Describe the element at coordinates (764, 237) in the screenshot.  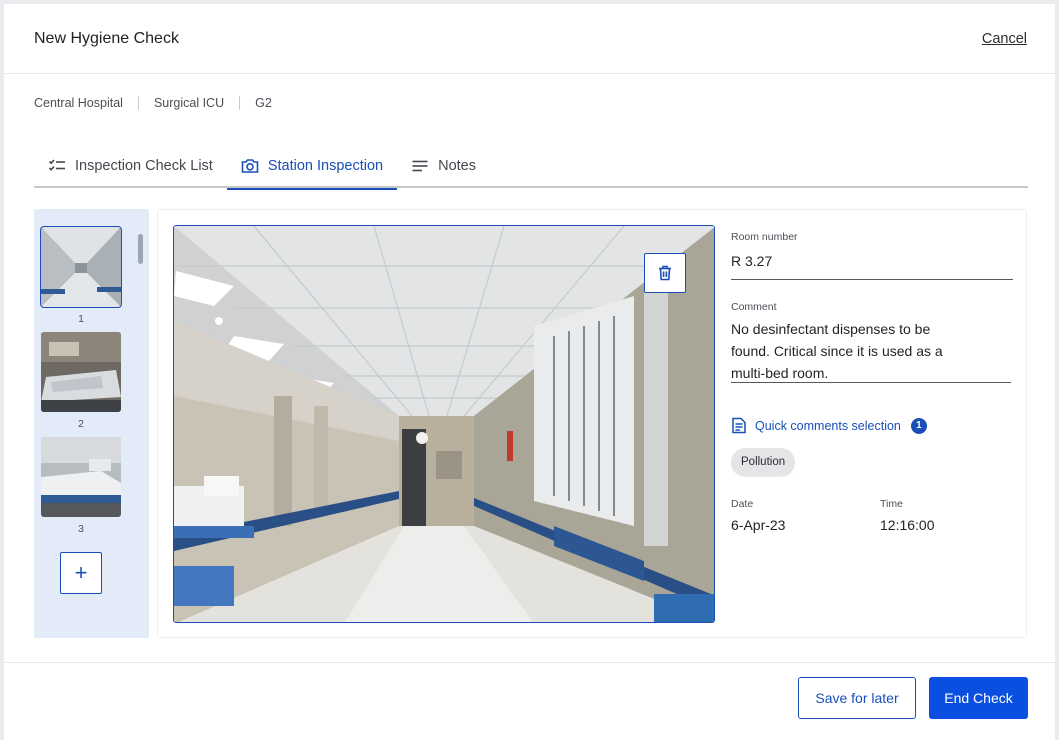
I see `room-number-label: Room number` at that location.